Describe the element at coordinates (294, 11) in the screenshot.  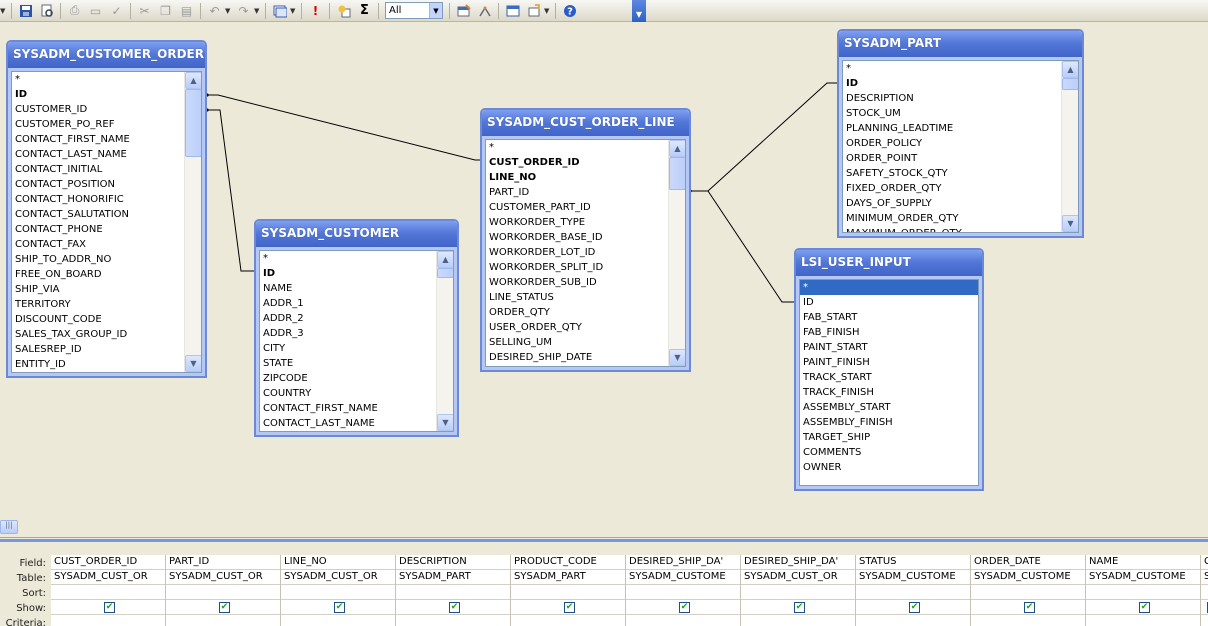
I see `query-type-dropdown-icon: ▼` at that location.